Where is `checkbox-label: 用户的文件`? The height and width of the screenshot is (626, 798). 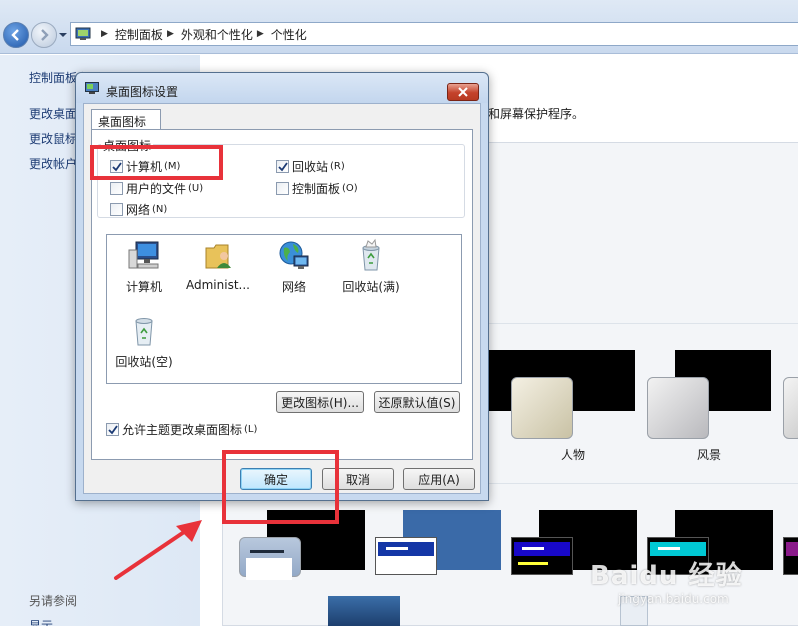
checkbox-label: 用户的文件 is located at coordinates (156, 189).